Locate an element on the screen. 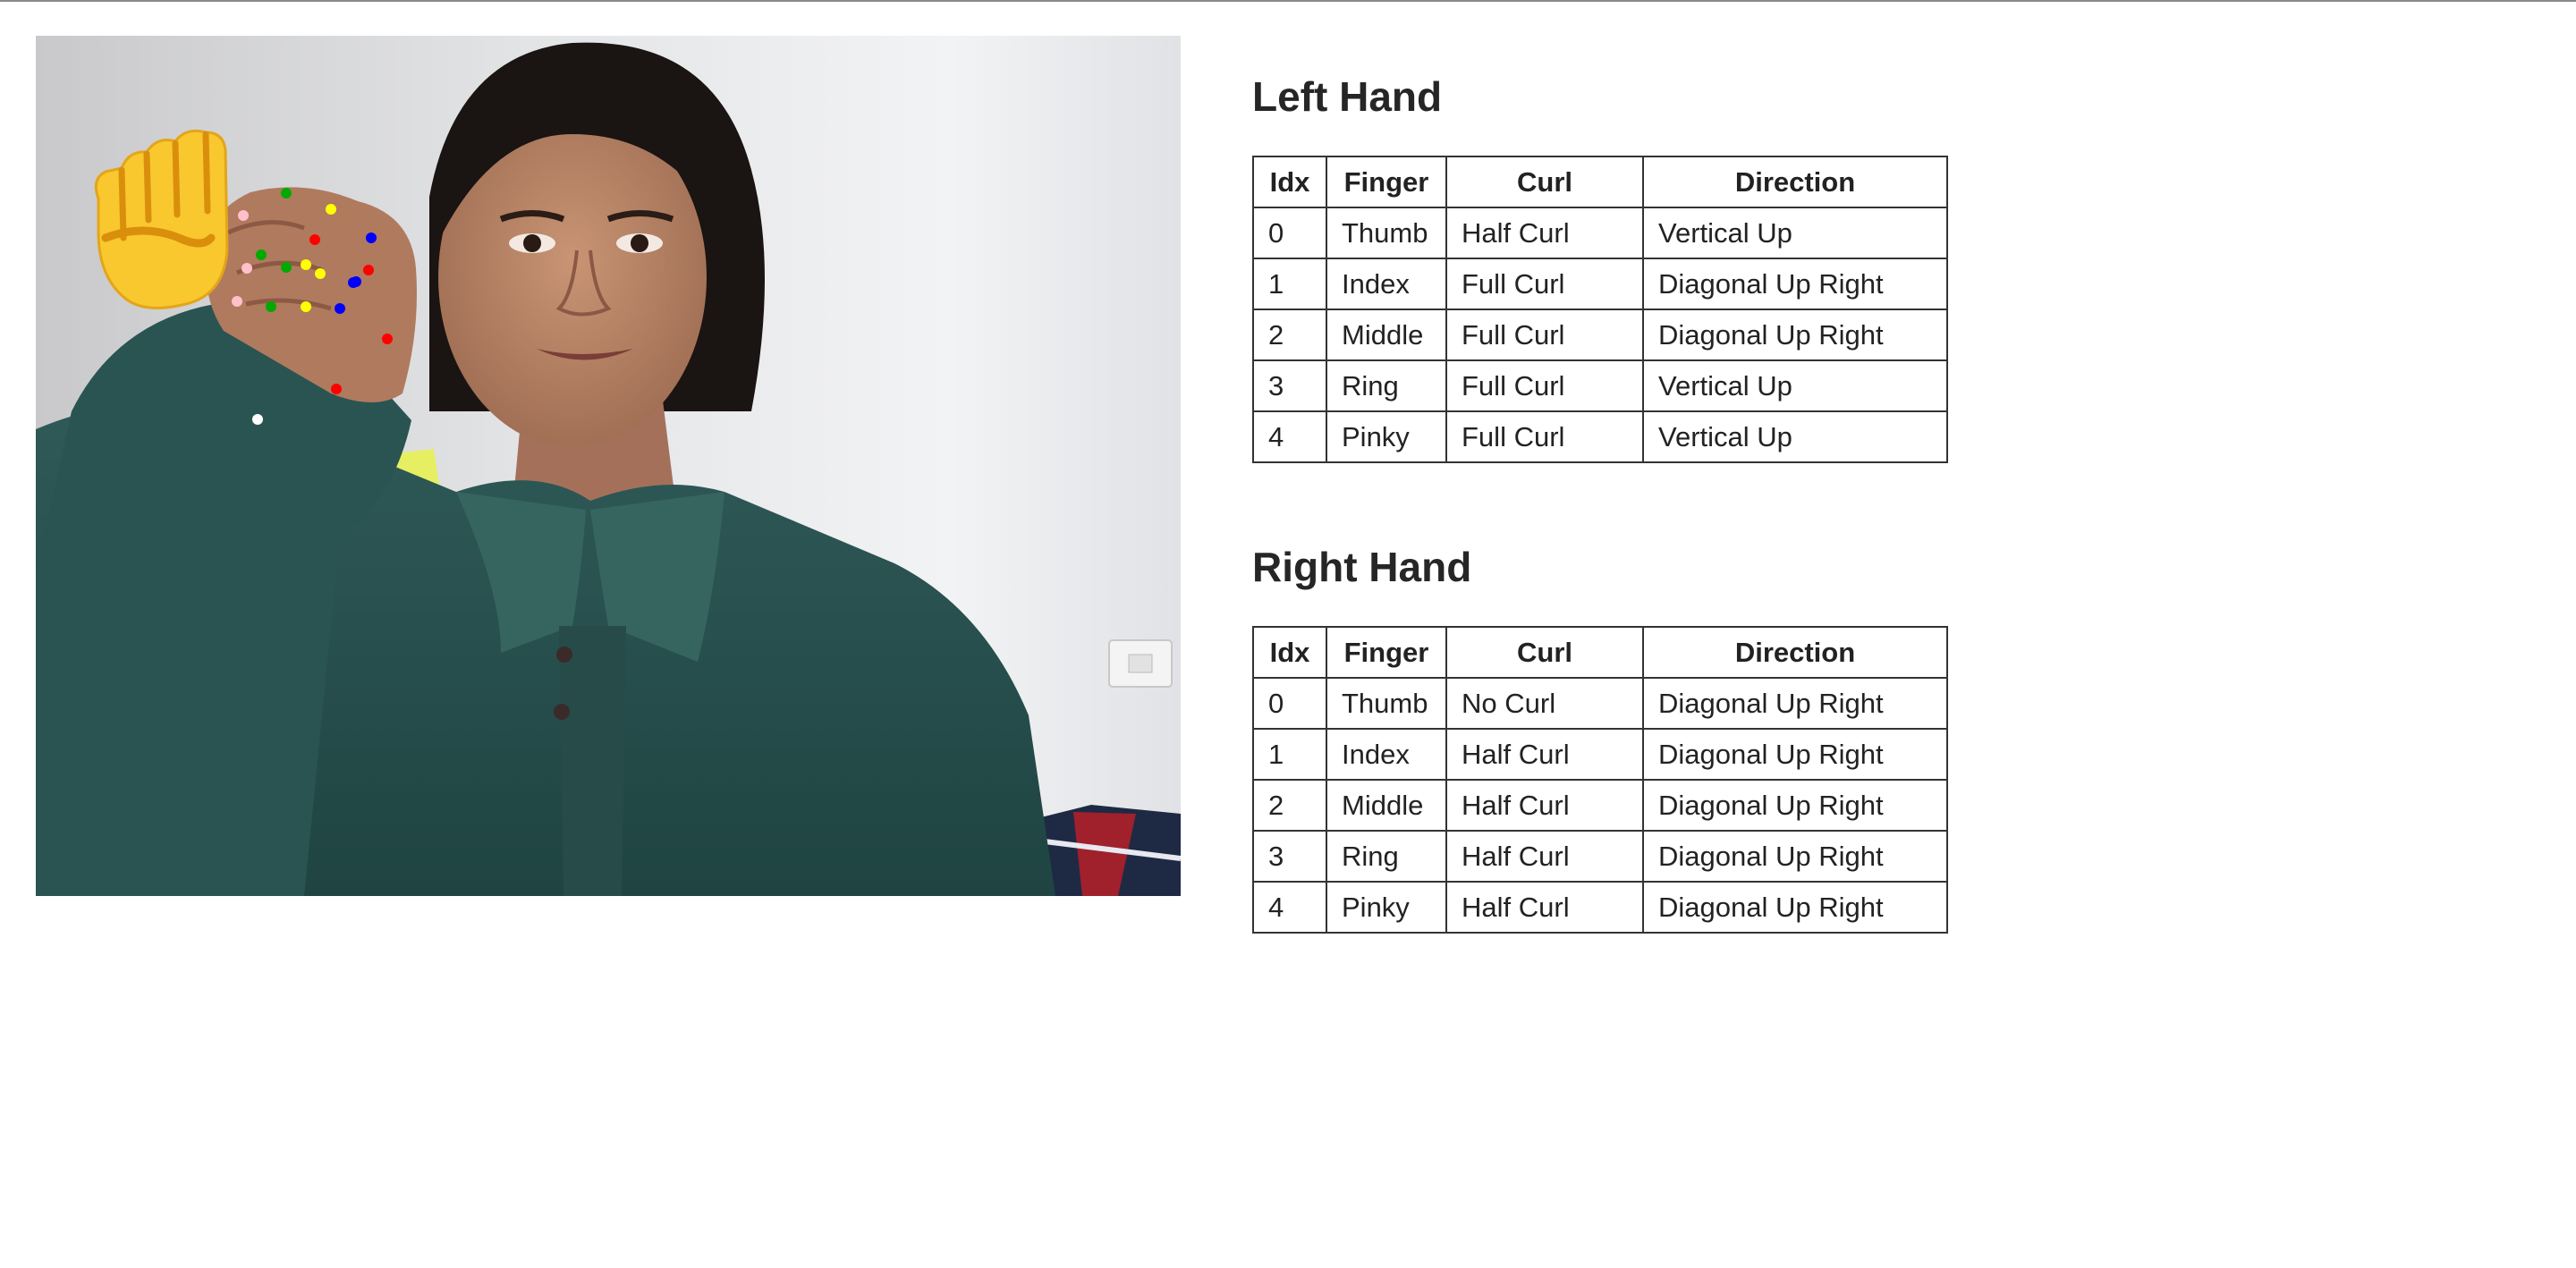 This screenshot has width=2576, height=1268. table-row: 4 Pinky Half Curl Diagonal Up Right is located at coordinates (1600, 907).